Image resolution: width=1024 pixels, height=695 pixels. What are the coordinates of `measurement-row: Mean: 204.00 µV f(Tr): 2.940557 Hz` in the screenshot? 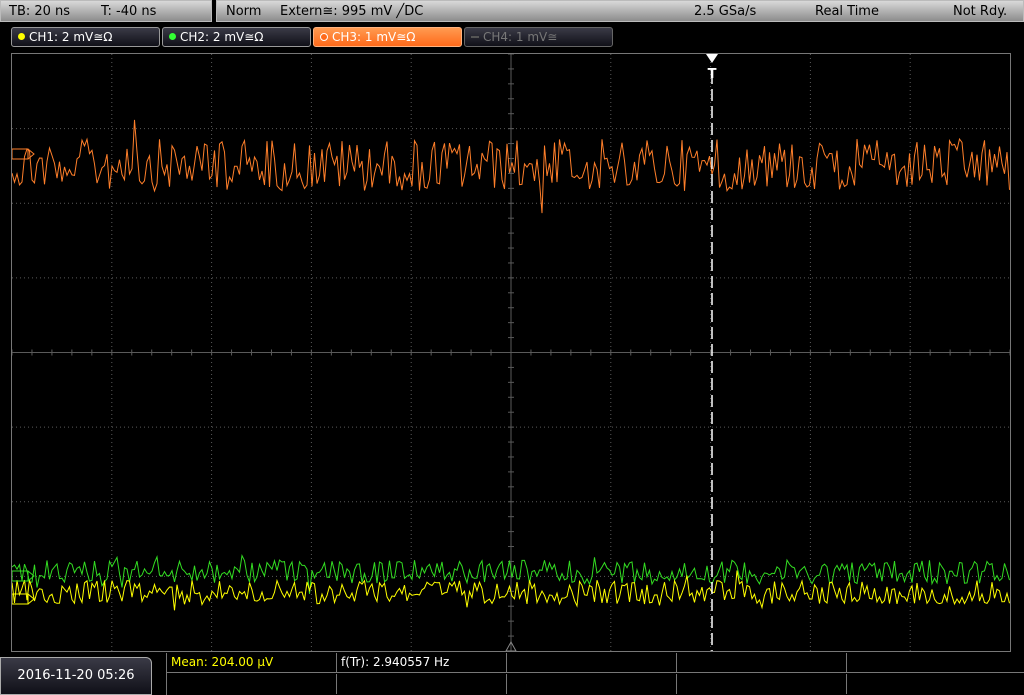 It's located at (595, 663).